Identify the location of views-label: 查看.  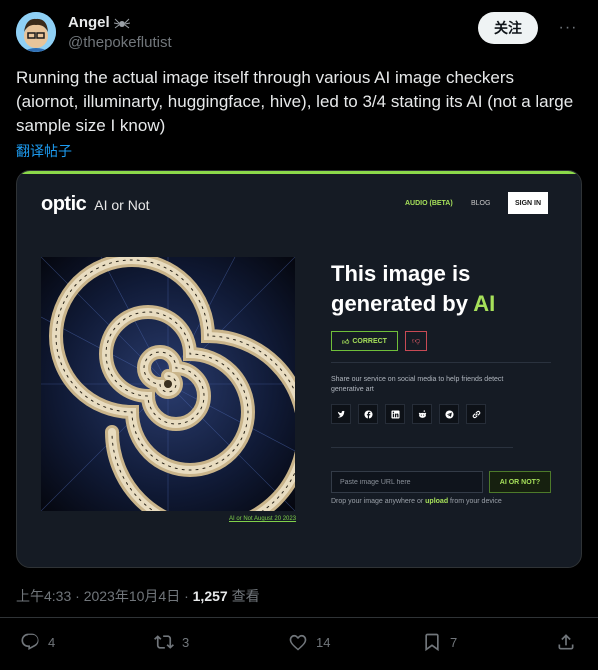
(243, 596).